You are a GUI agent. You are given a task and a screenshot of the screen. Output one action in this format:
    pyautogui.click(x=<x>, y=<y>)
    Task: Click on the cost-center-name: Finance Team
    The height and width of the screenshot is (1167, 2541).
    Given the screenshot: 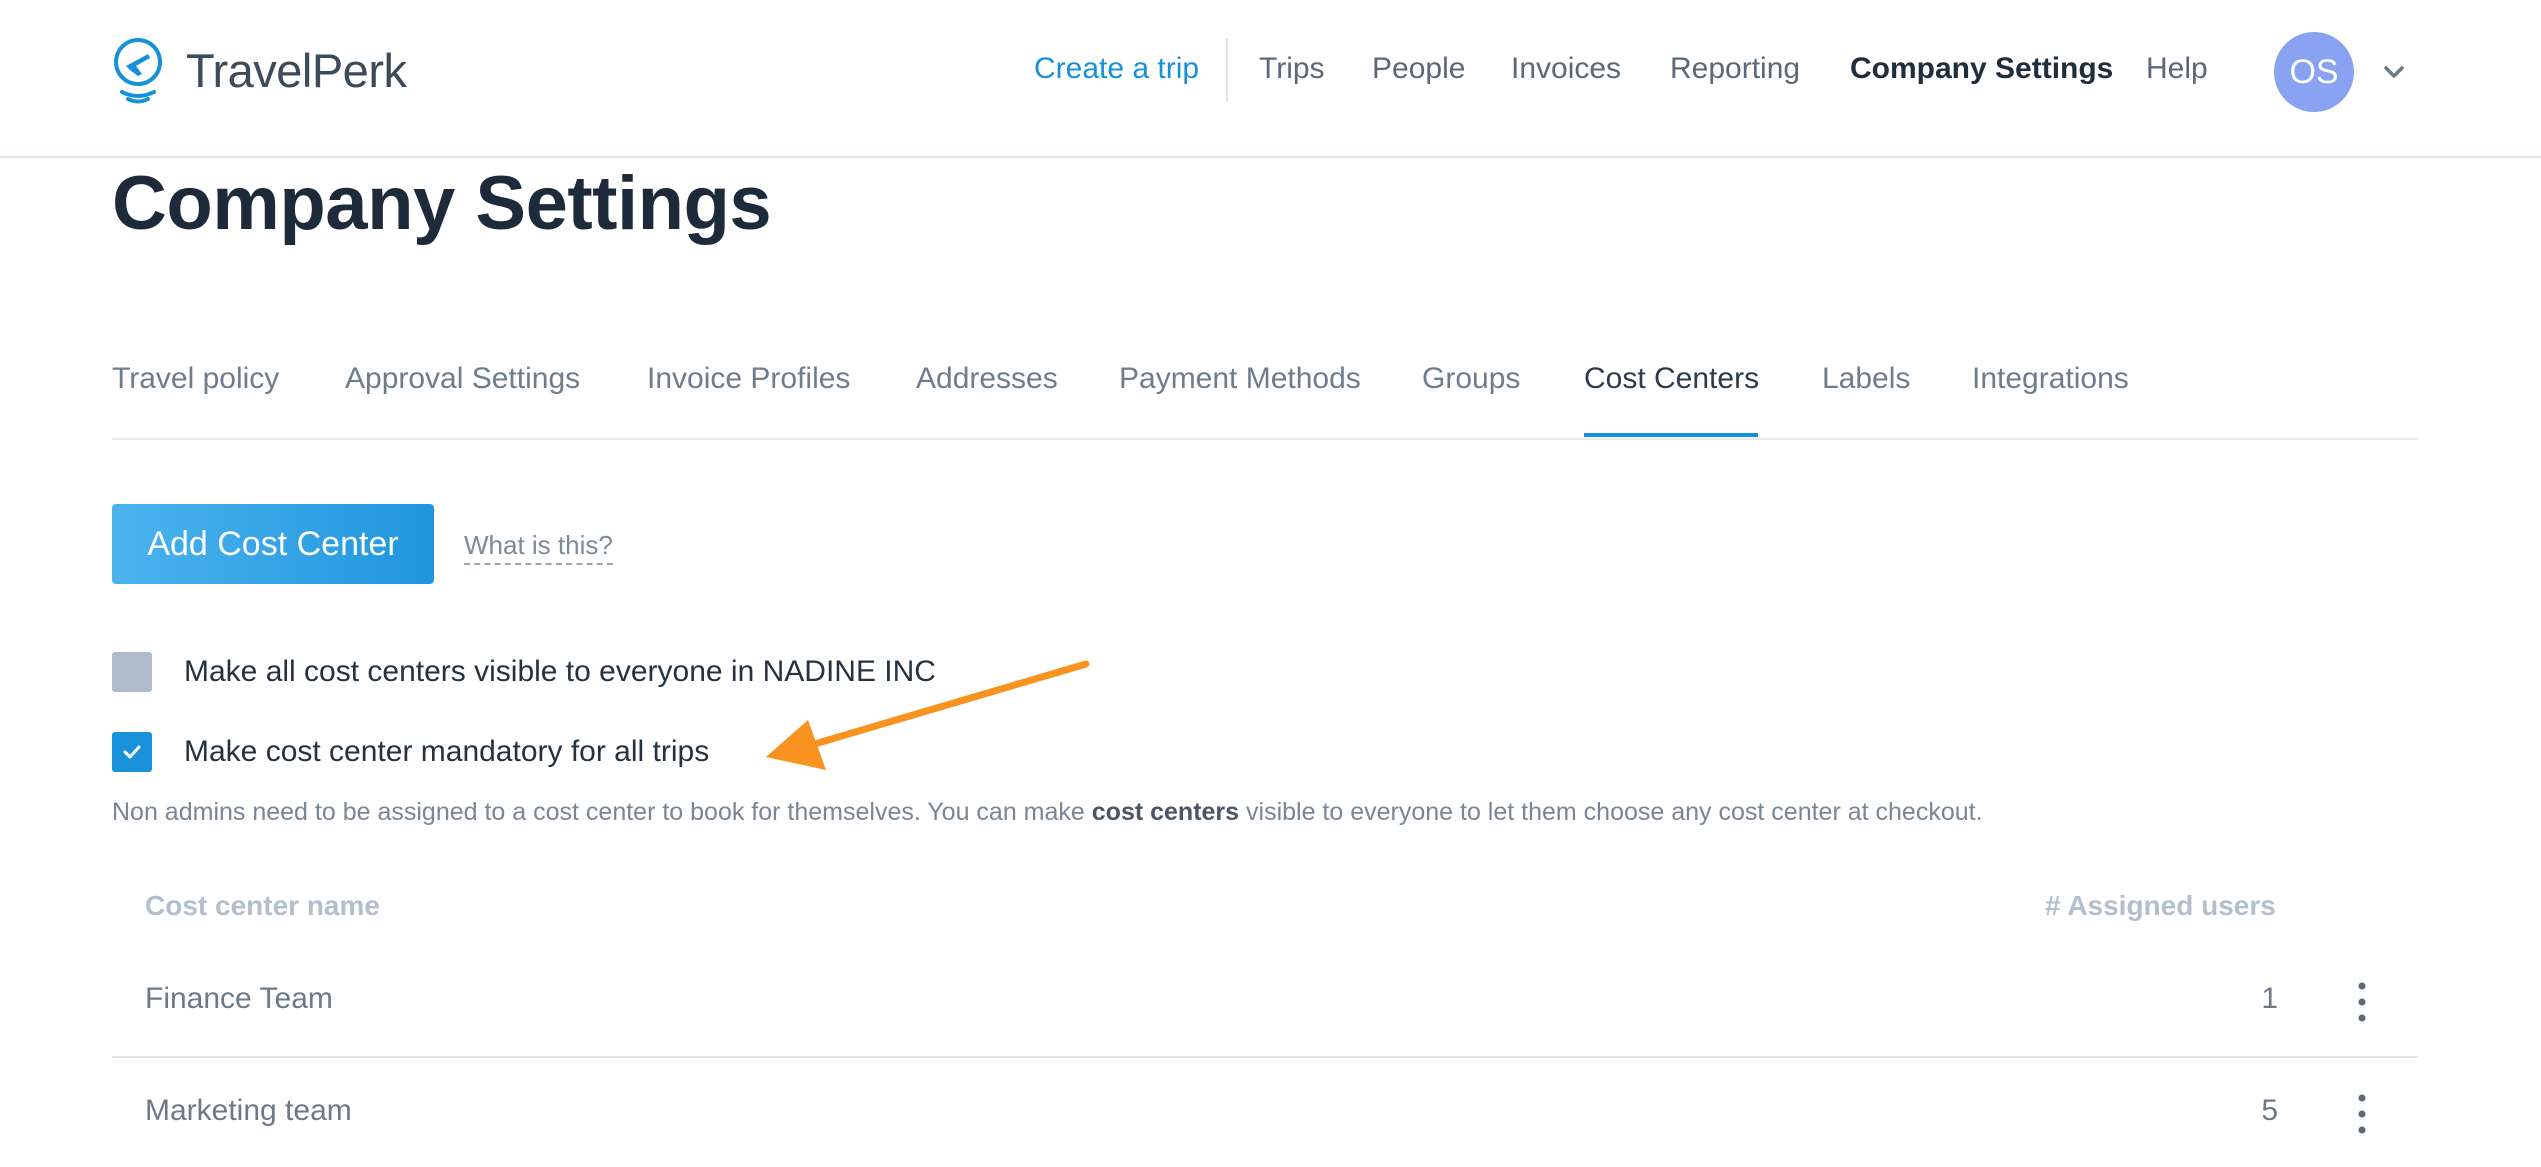 What is the action you would take?
    pyautogui.click(x=239, y=998)
    